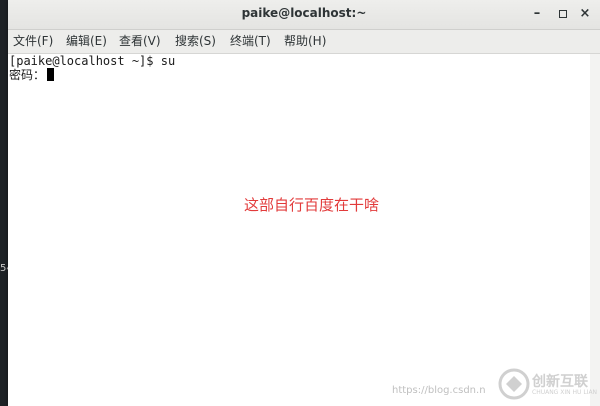 Image resolution: width=600 pixels, height=406 pixels. I want to click on scrollbar, so click(595, 230).